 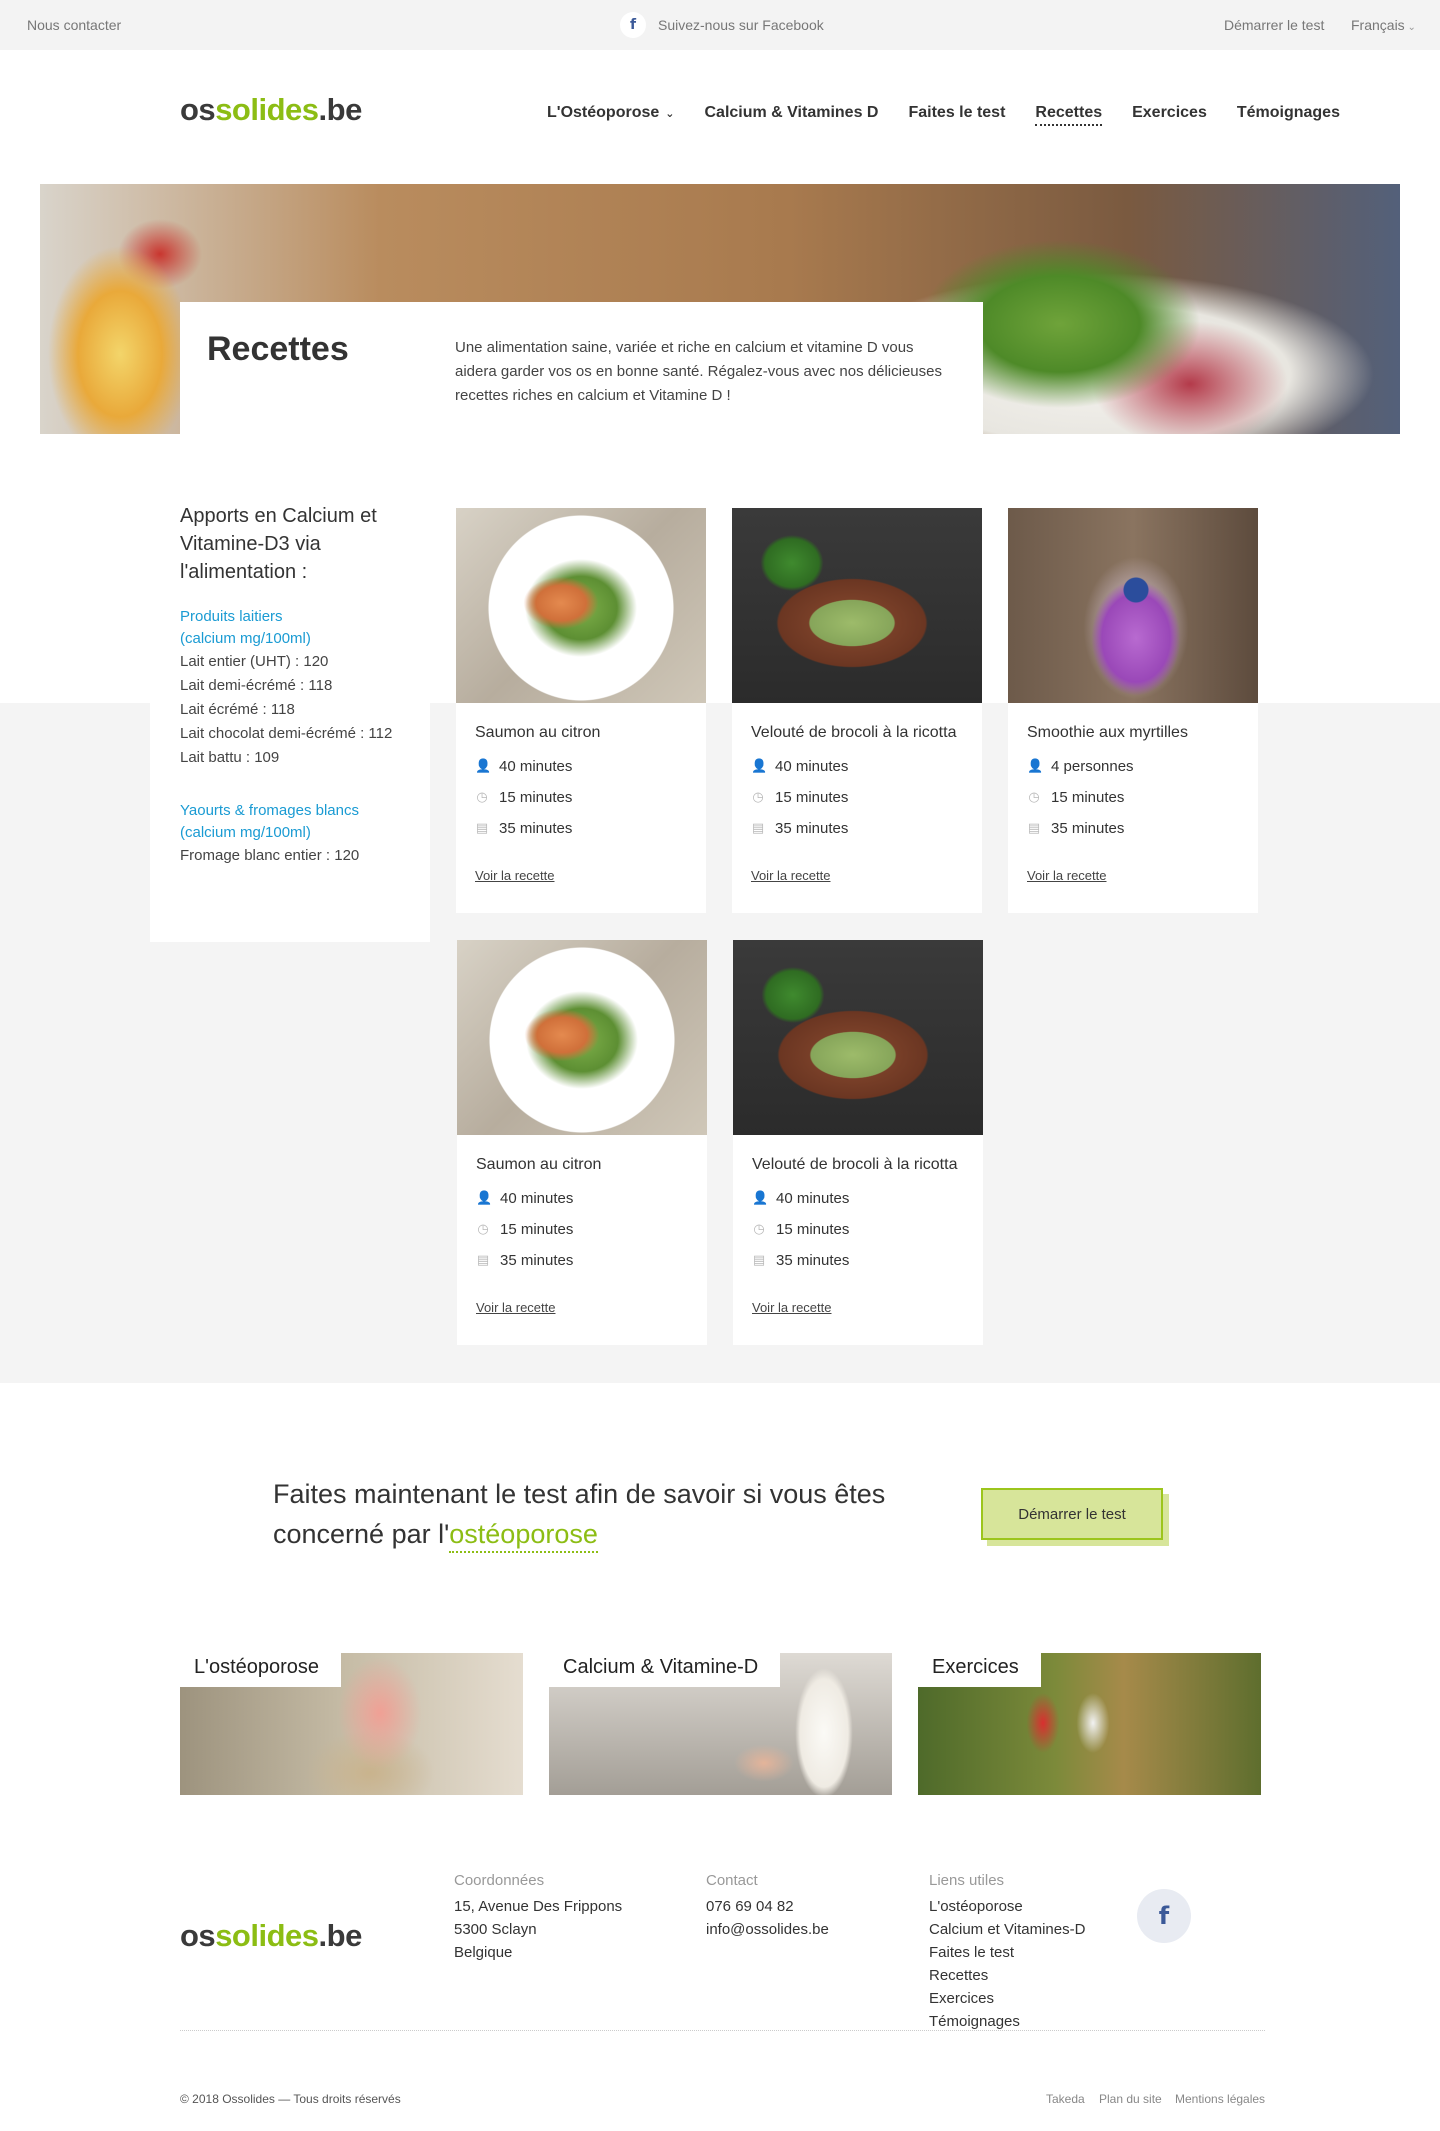 I want to click on sidebar-item: Lait entier (UHT) : 120, so click(x=254, y=661).